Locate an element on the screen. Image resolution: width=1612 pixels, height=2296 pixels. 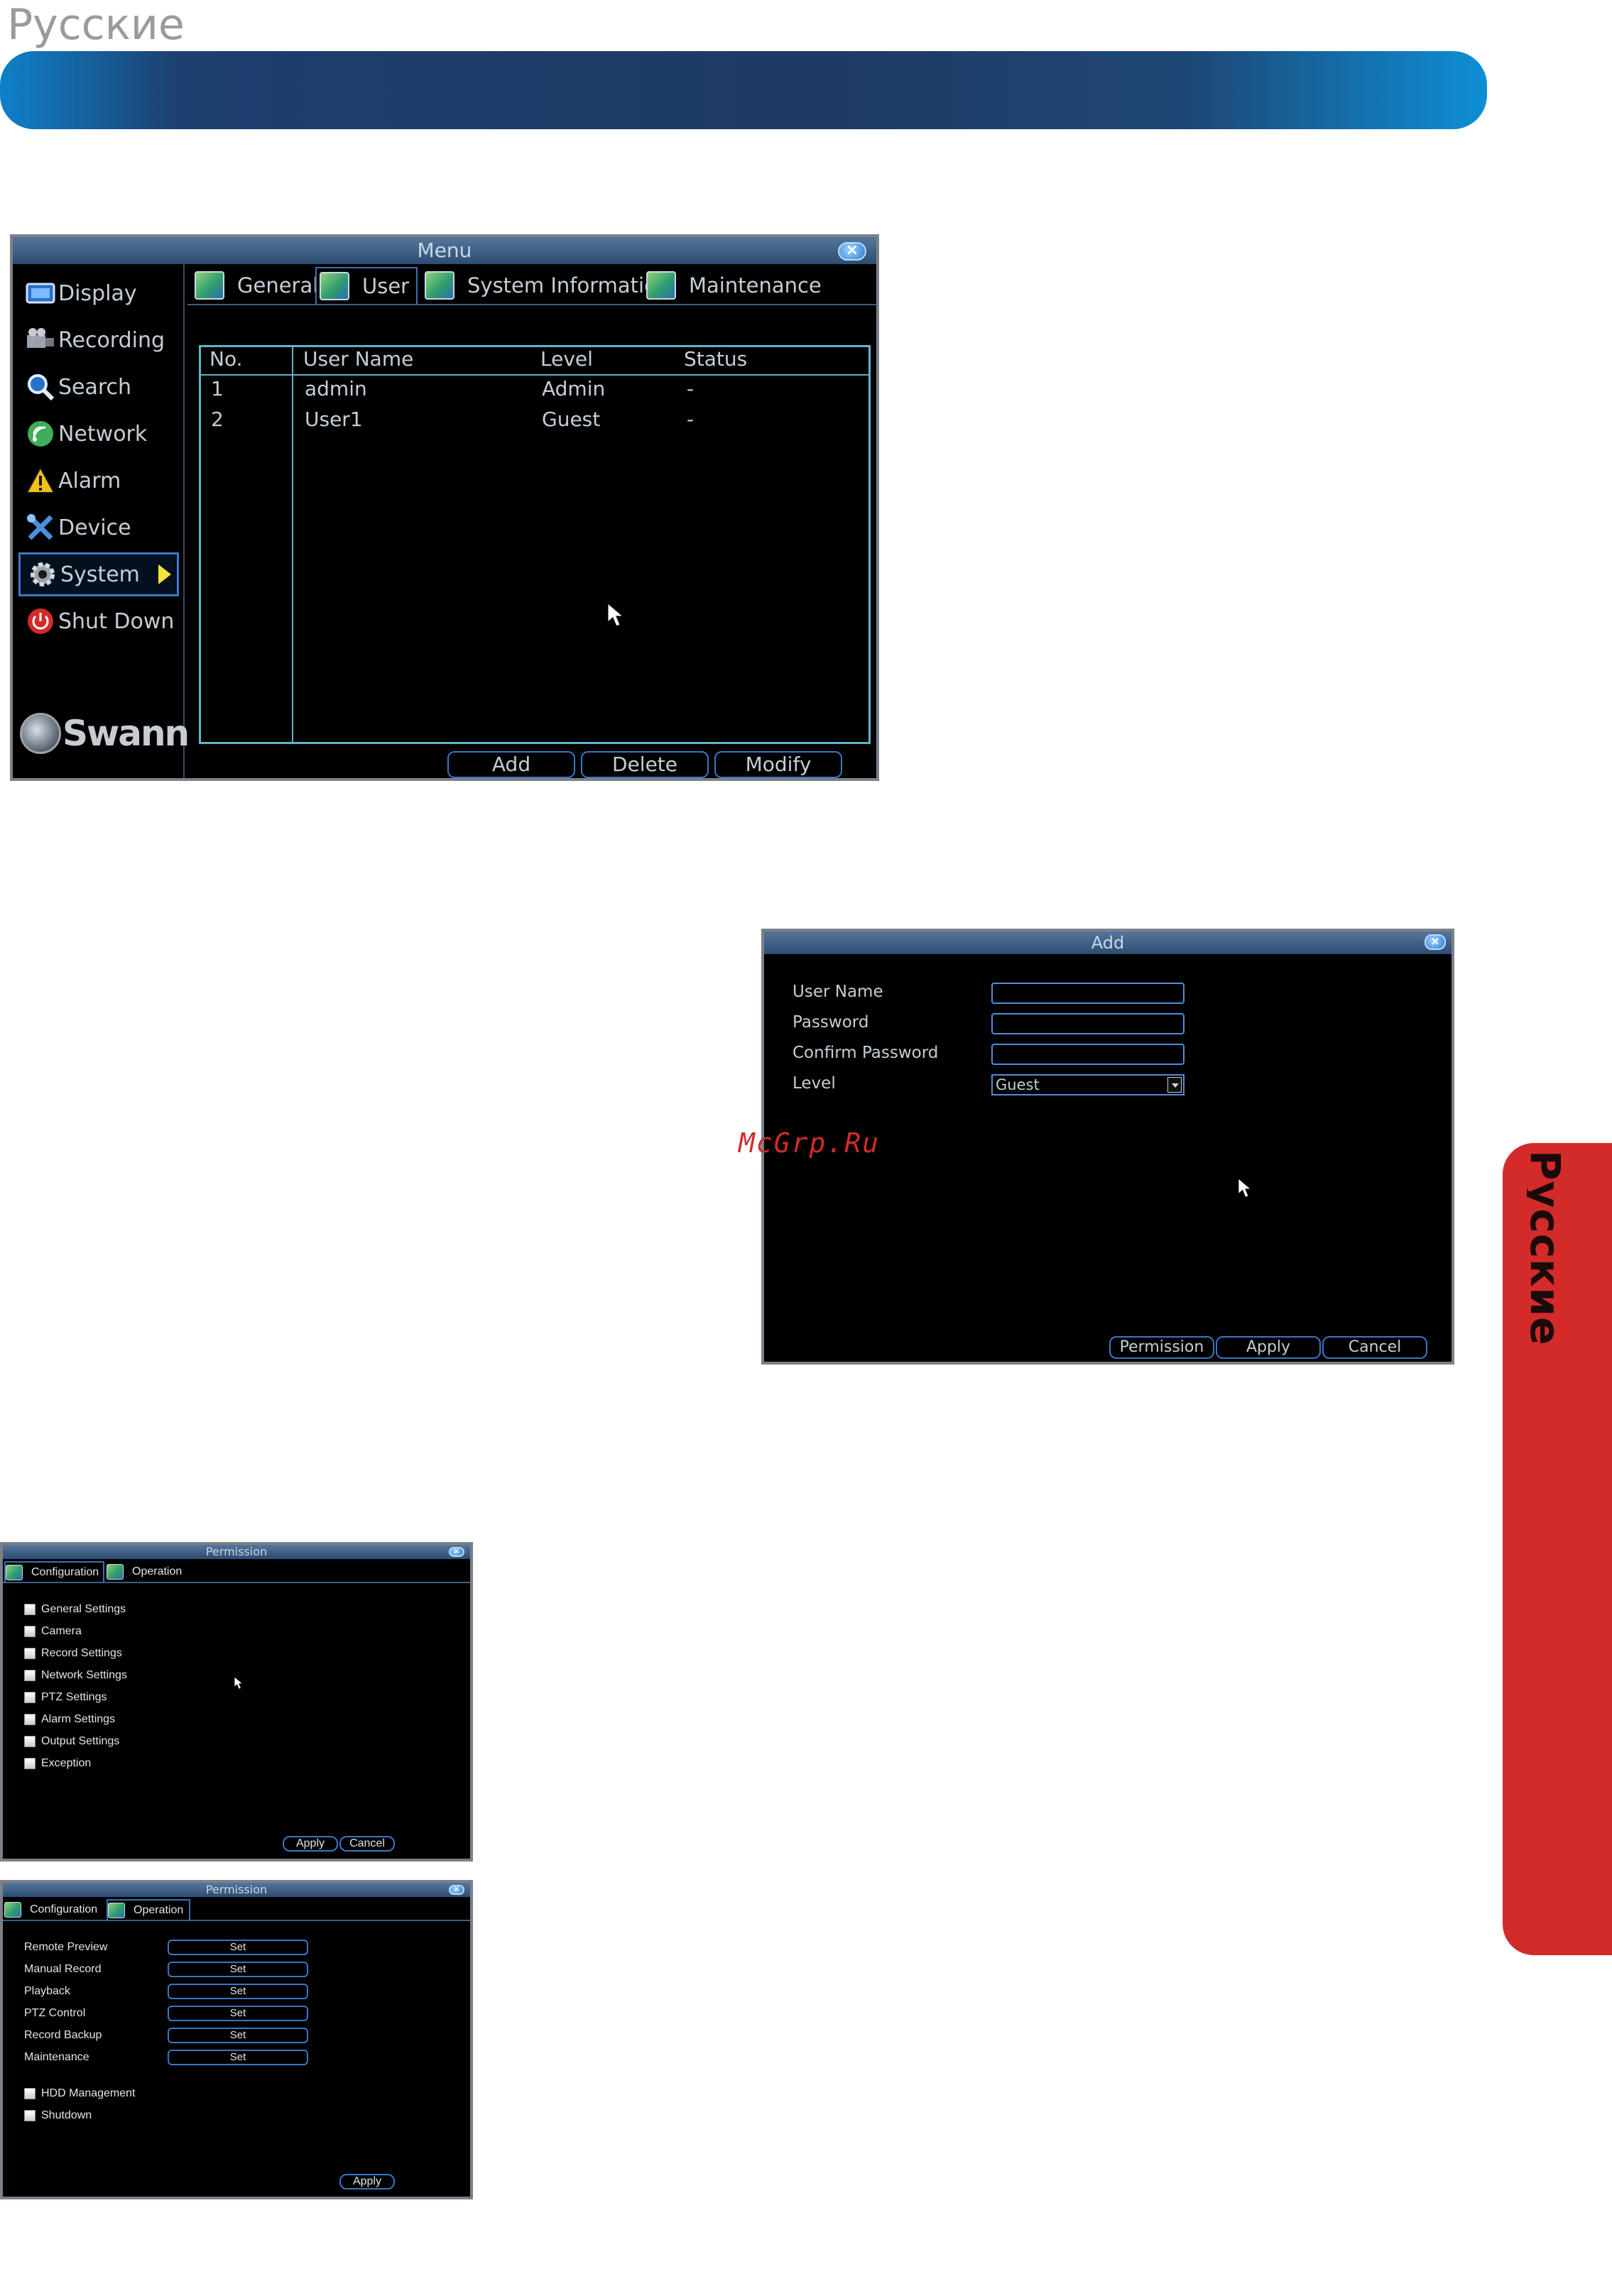
cell-no: 1 is located at coordinates (217, 388).